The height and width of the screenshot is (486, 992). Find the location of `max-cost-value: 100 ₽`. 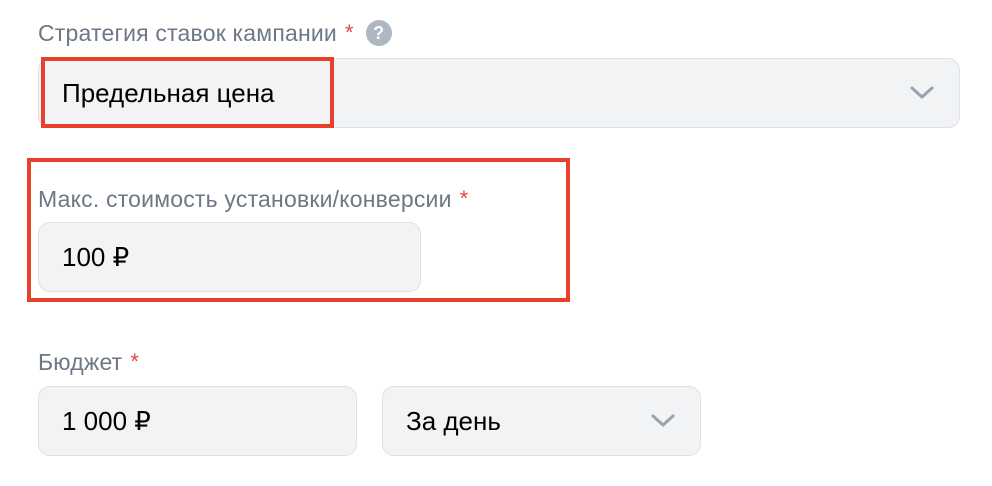

max-cost-value: 100 ₽ is located at coordinates (96, 256).